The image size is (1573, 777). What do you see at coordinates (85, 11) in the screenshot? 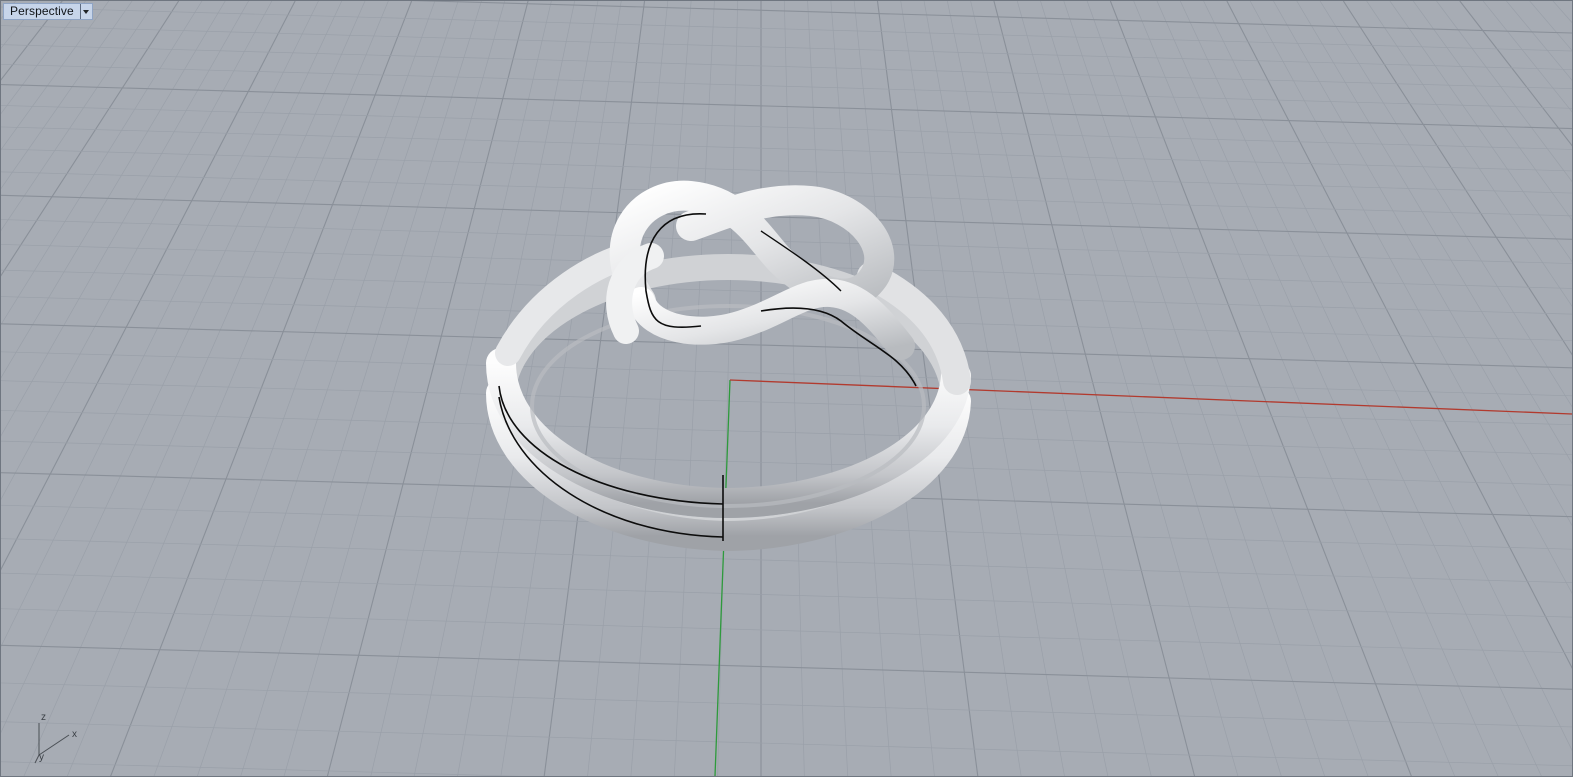
I see `chevron-down-icon` at bounding box center [85, 11].